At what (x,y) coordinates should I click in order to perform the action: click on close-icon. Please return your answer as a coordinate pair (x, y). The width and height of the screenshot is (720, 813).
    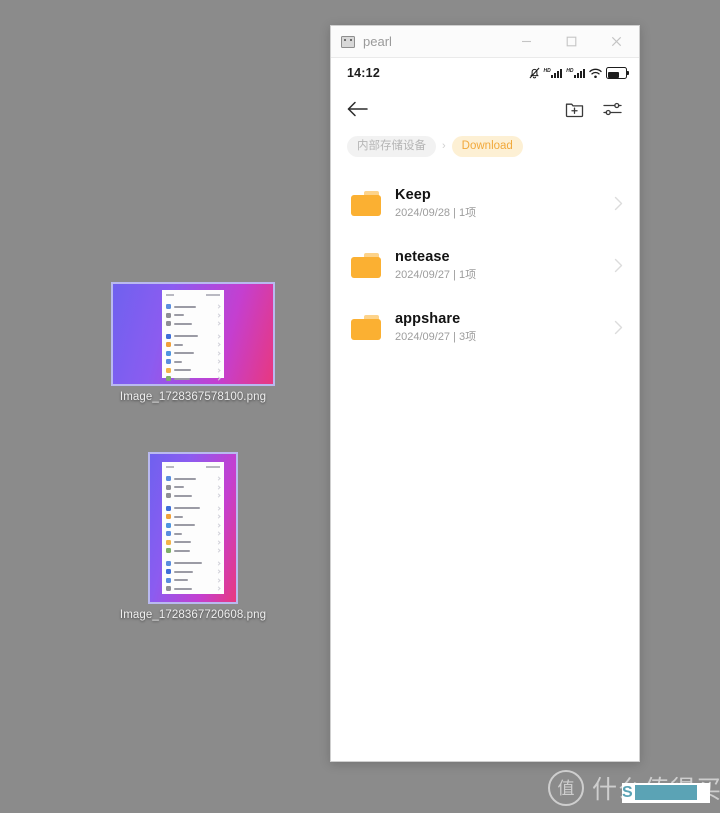
    Looking at the image, I should click on (616, 41).